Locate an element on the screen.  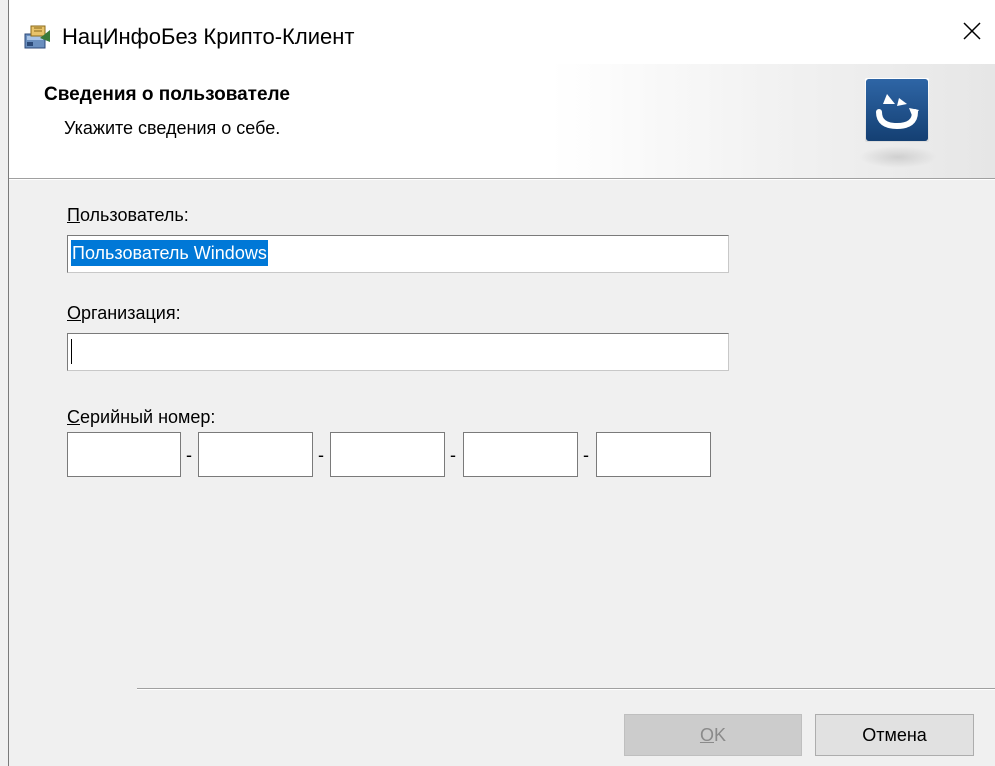
text-caret is located at coordinates (71, 351).